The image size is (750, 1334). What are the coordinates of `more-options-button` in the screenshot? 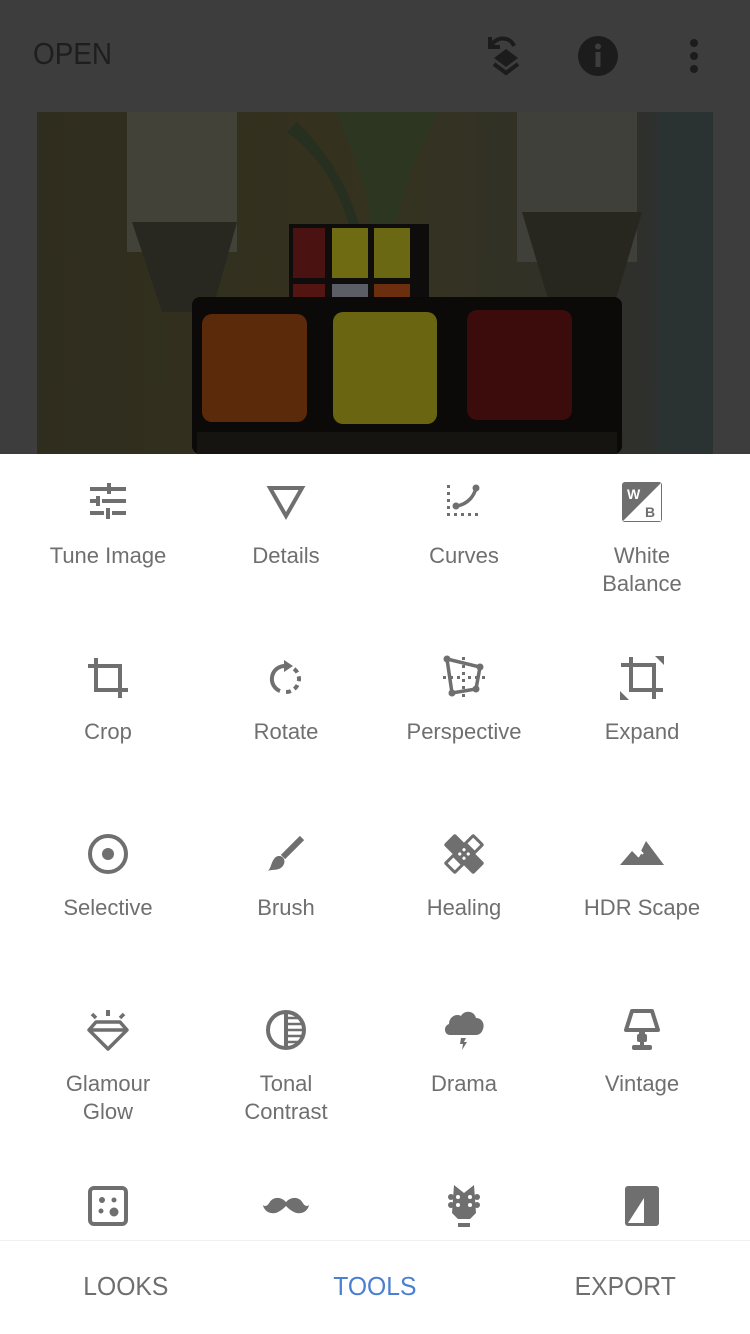 It's located at (694, 56).